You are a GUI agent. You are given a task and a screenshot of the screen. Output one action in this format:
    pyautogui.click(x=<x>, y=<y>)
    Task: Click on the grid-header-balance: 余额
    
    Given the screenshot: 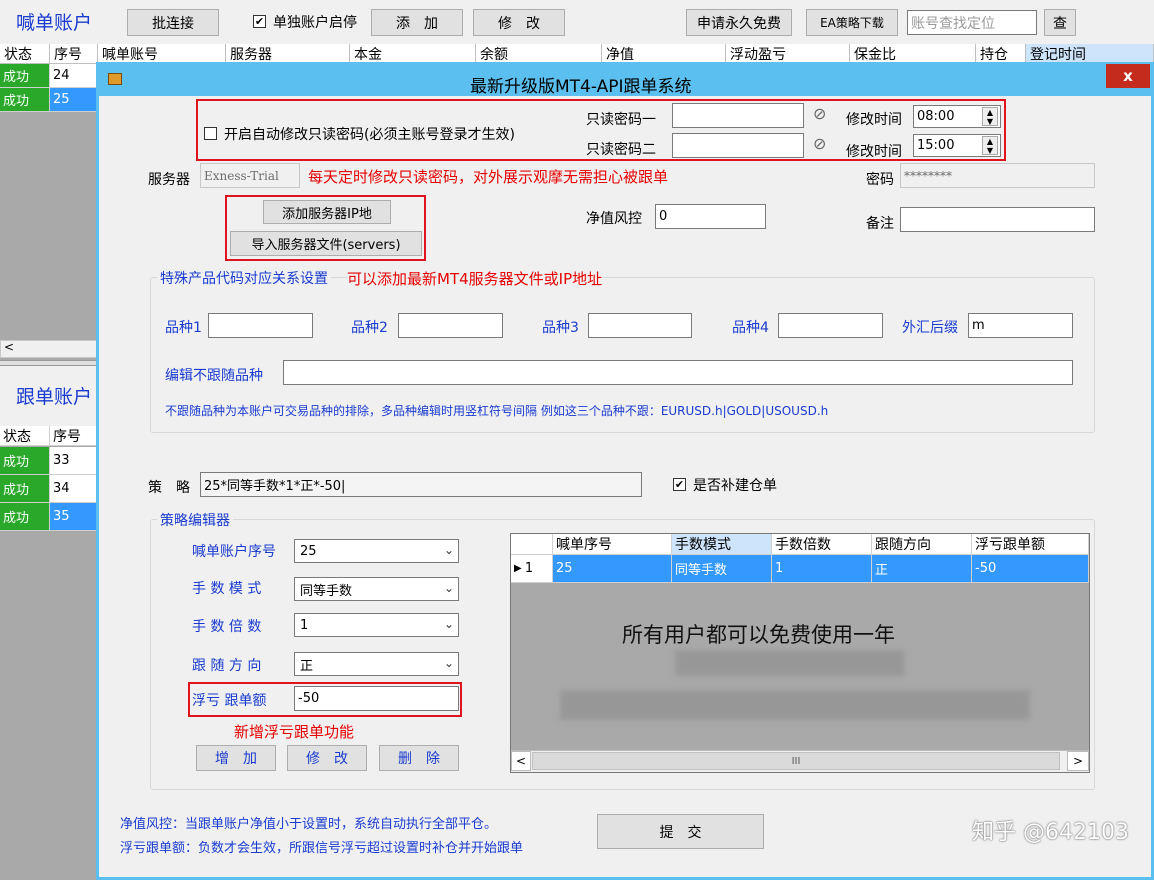 What is the action you would take?
    pyautogui.click(x=539, y=54)
    